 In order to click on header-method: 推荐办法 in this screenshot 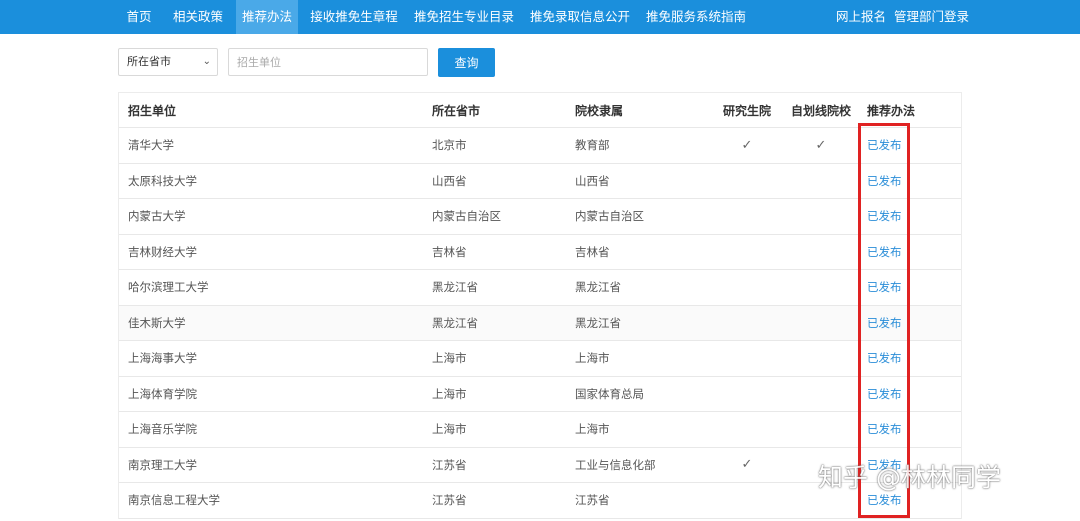, I will do `click(891, 110)`.